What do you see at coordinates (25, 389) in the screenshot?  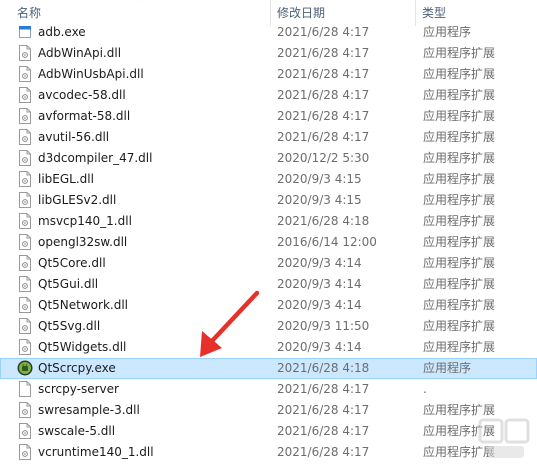 I see `blank-file-icon` at bounding box center [25, 389].